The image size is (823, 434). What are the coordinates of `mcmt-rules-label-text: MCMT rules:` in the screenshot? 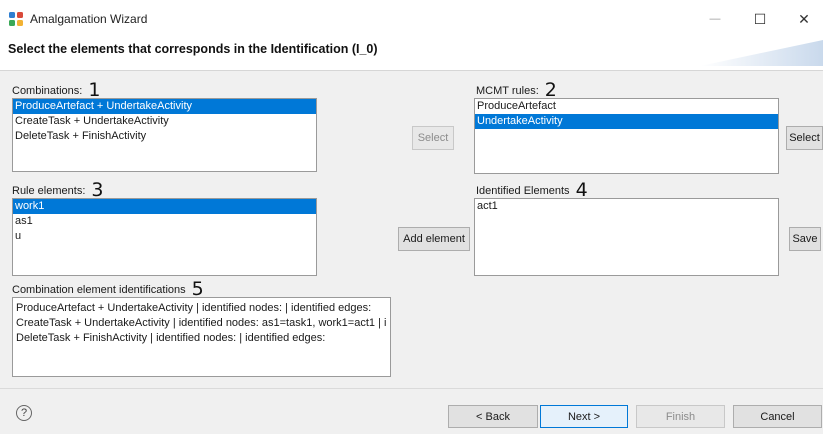 It's located at (507, 91).